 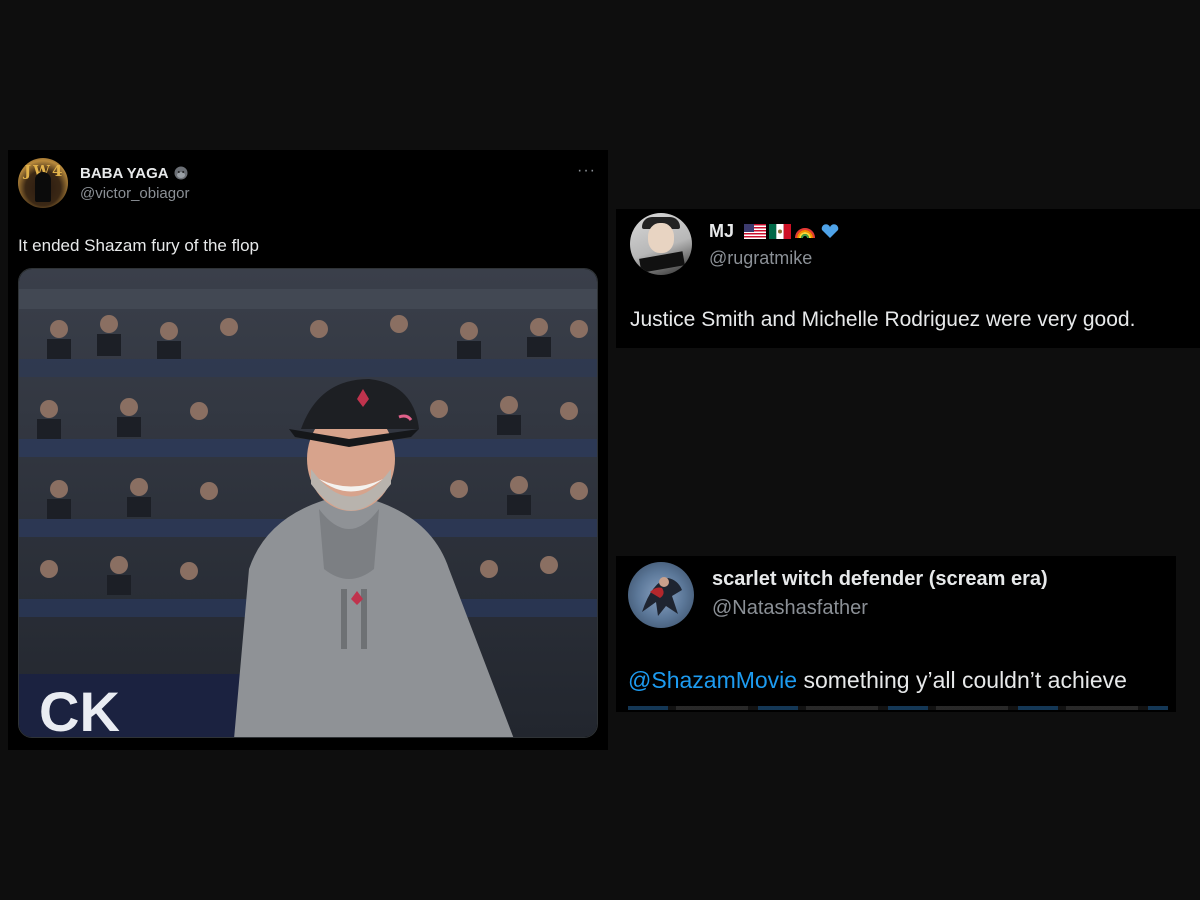 I want to click on avatar-figure, so click(x=43, y=187).